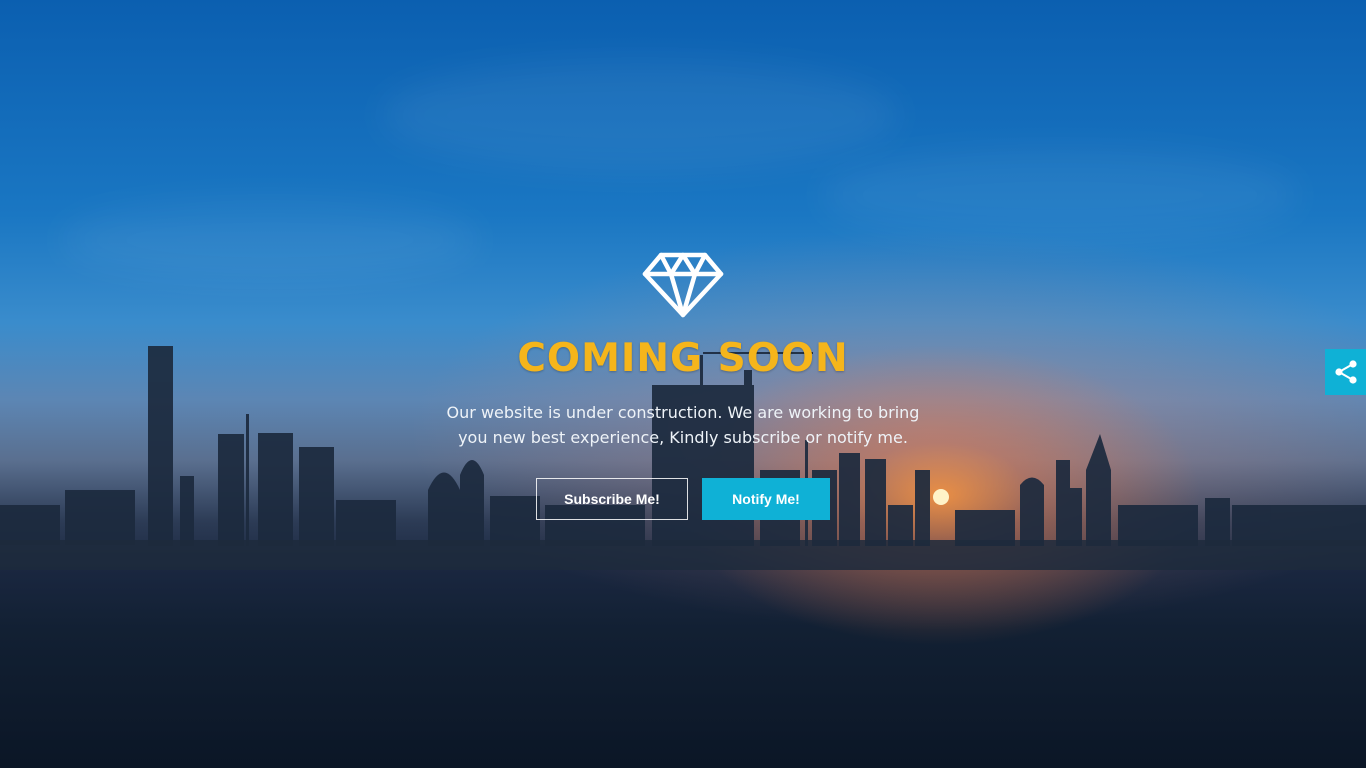 The width and height of the screenshot is (1366, 768). Describe the element at coordinates (683, 285) in the screenshot. I see `diamond-icon` at that location.